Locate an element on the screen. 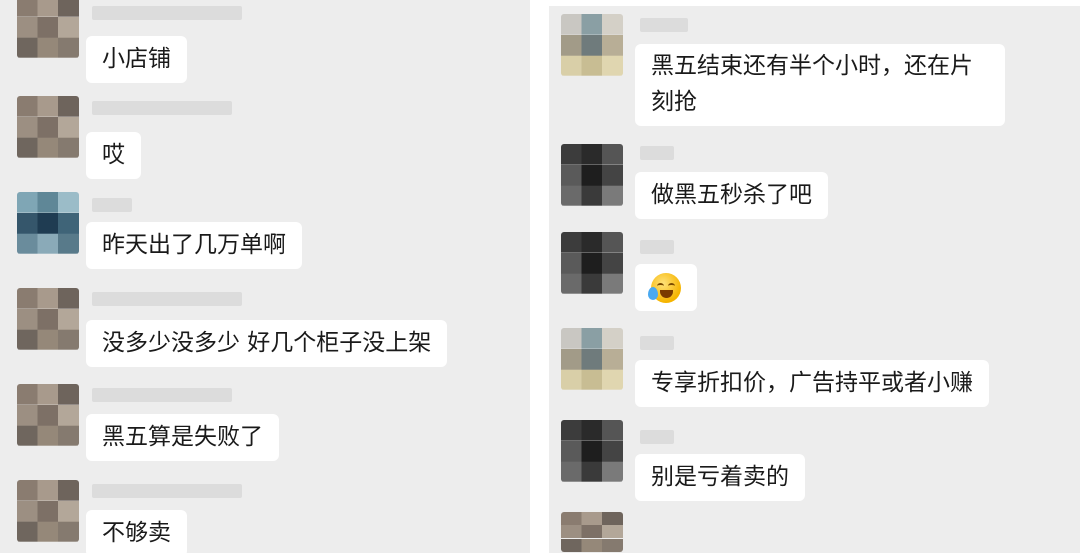 Image resolution: width=1080 pixels, height=553 pixels. message-bubble: 别是亏着卖的 is located at coordinates (720, 477).